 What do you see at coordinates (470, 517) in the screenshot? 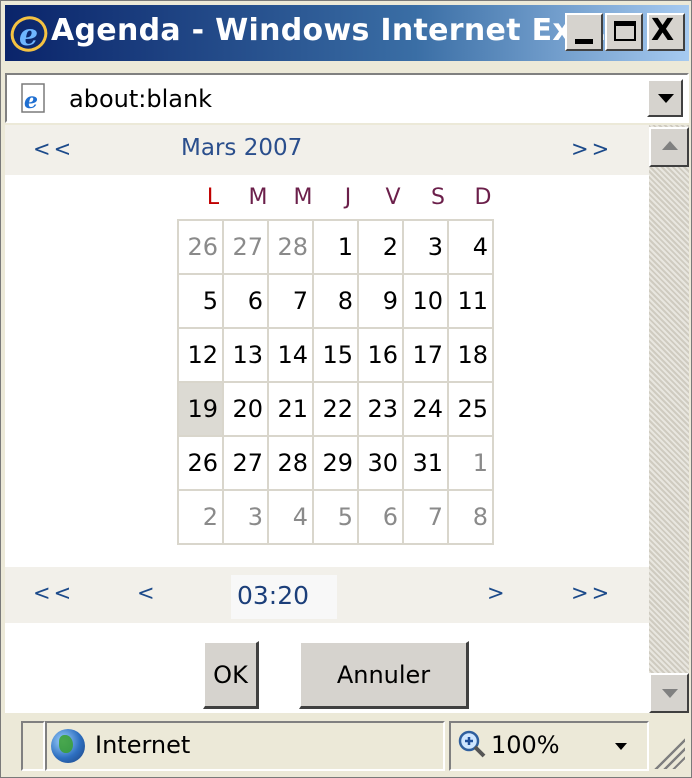
I see `day-cell-other-month: 8` at bounding box center [470, 517].